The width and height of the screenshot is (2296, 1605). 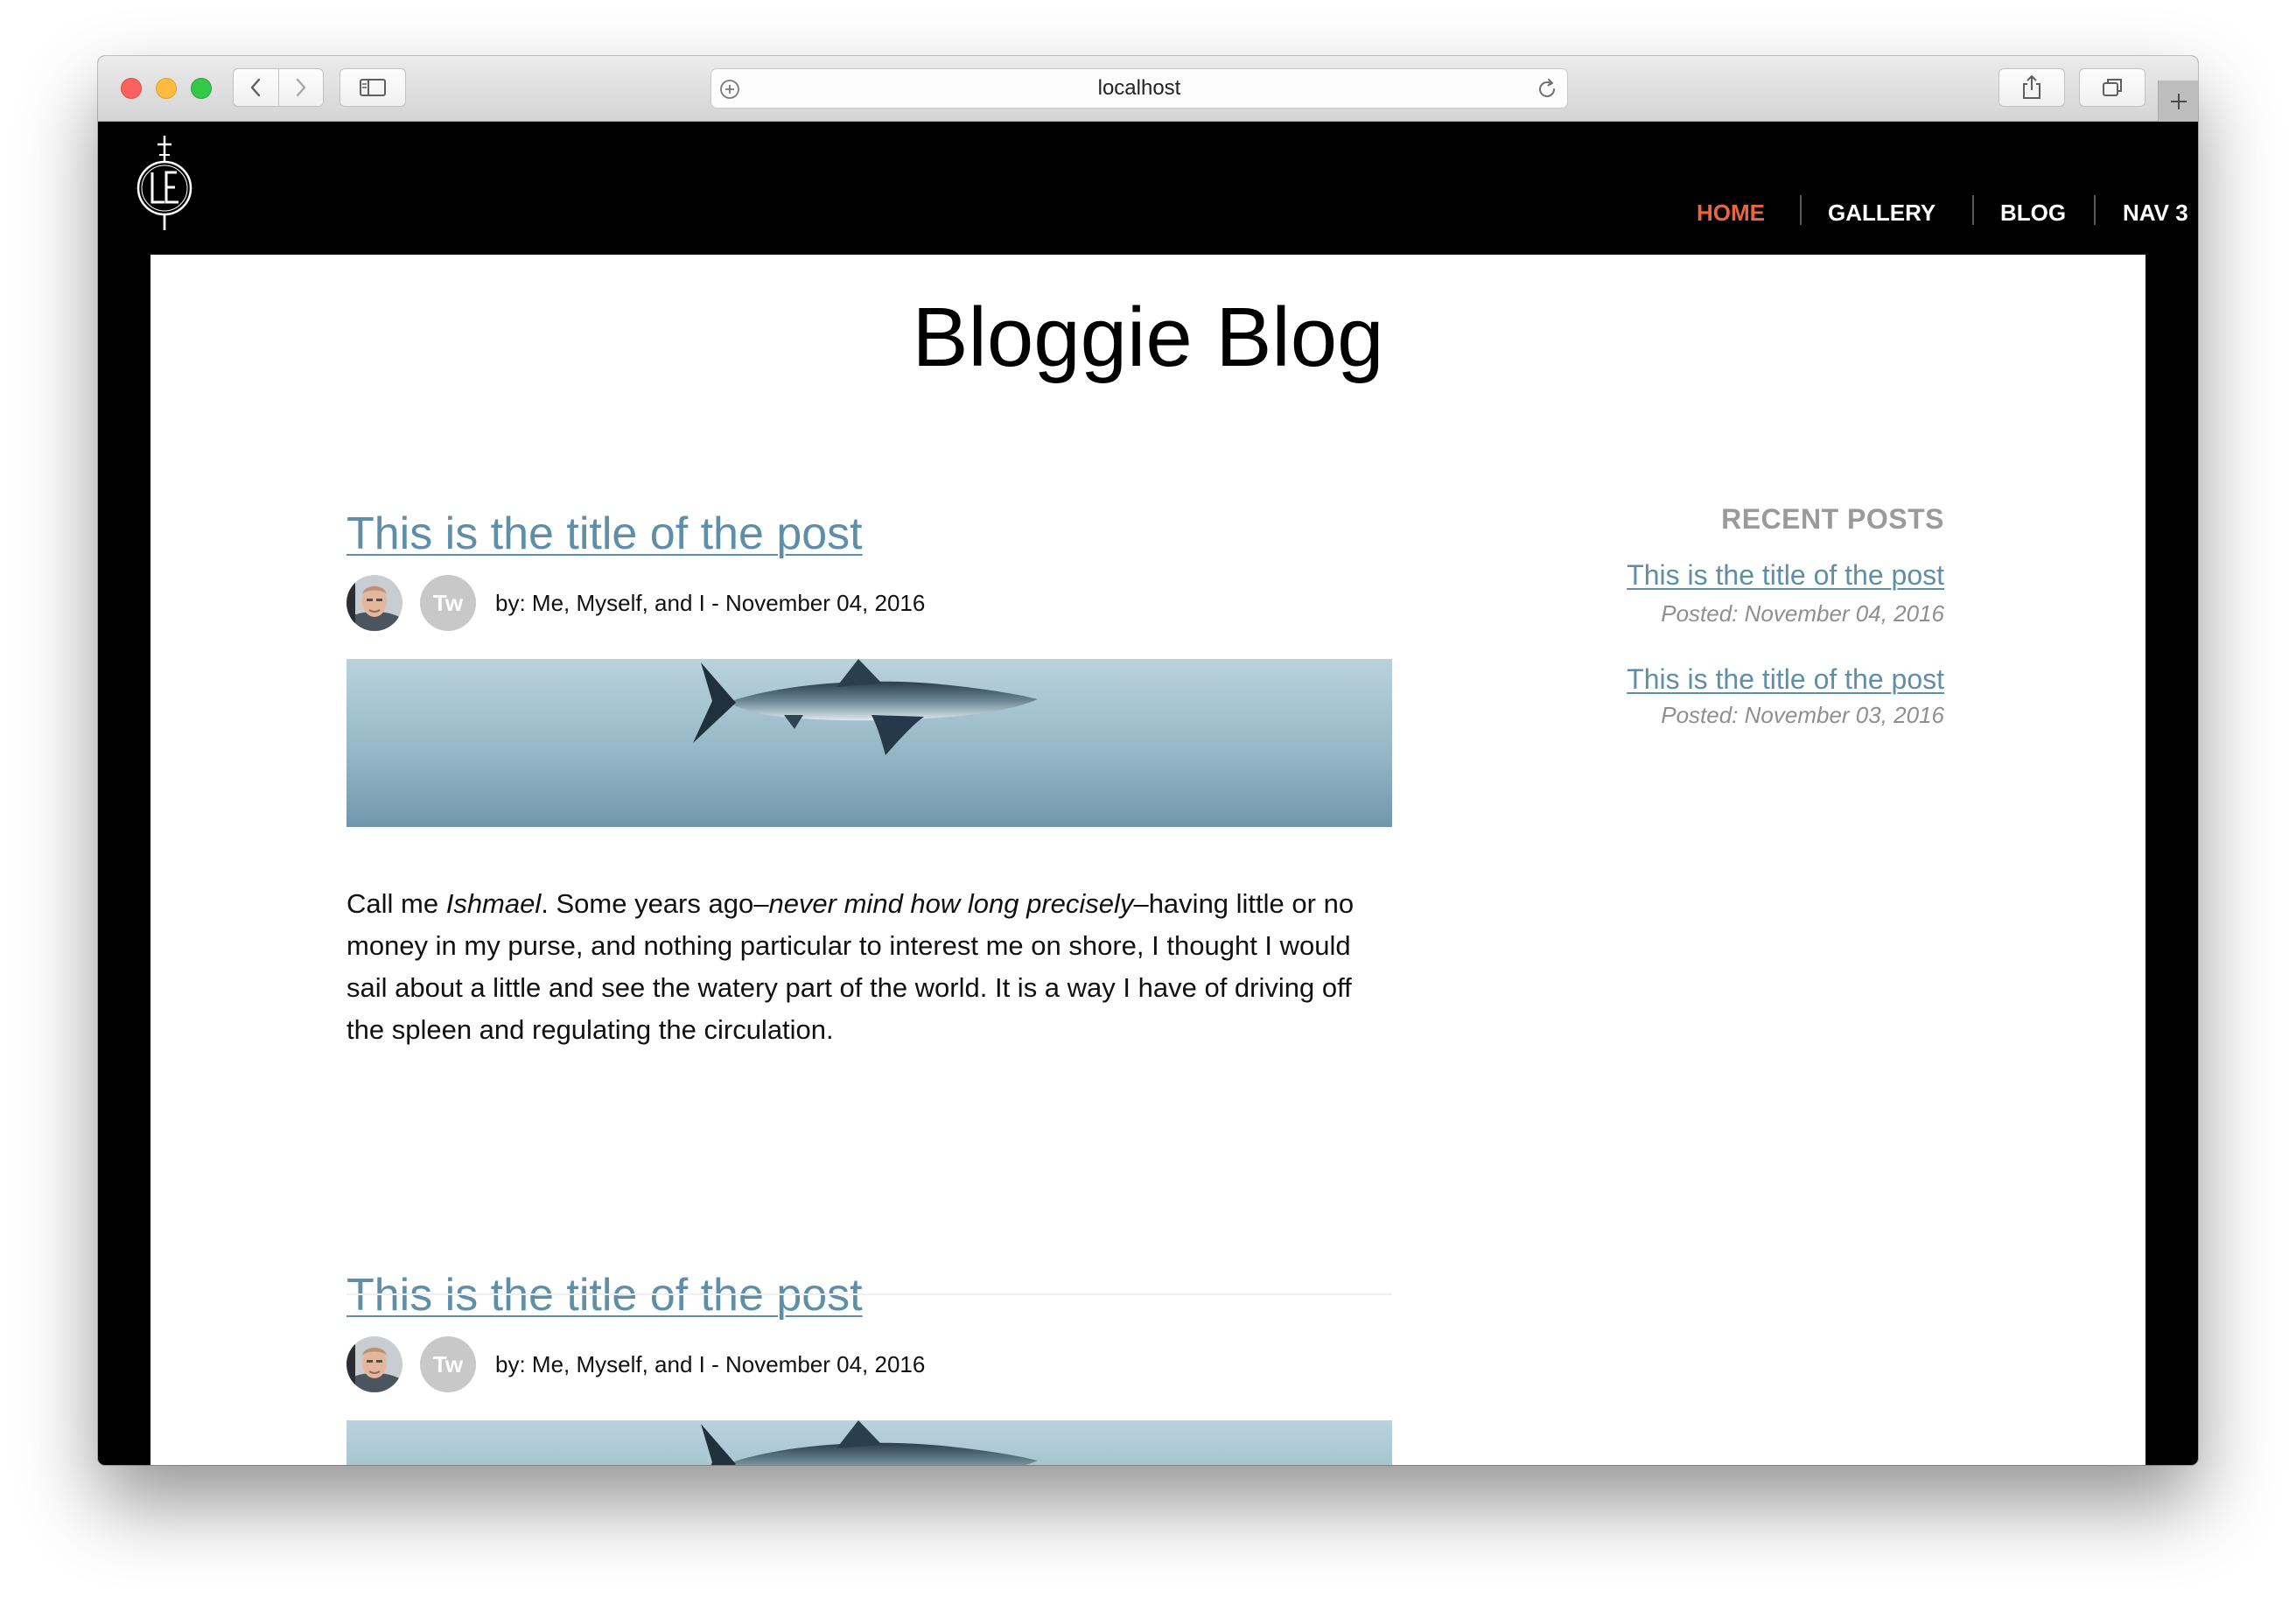 I want to click on back-button, so click(x=256, y=88).